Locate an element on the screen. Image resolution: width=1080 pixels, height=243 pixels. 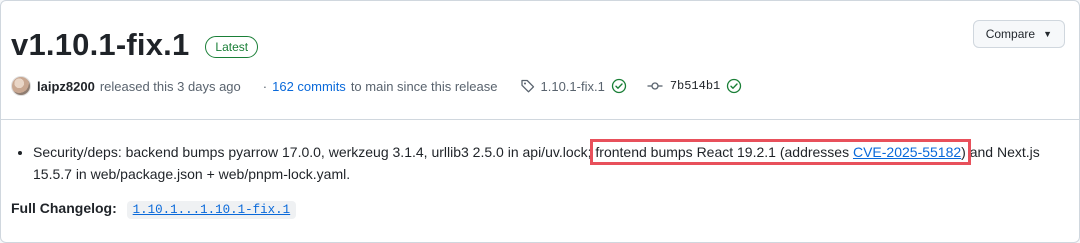
full-changelog: Full Changelog: 1.10.1...1.10.1-fix.1 is located at coordinates (536, 209).